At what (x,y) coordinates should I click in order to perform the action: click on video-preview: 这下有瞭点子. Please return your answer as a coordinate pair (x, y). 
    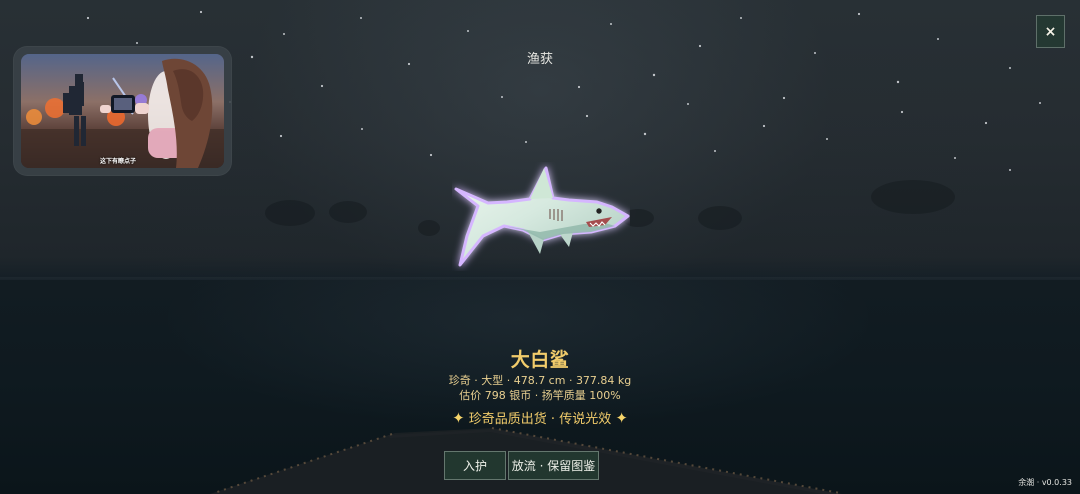
    Looking at the image, I should click on (122, 111).